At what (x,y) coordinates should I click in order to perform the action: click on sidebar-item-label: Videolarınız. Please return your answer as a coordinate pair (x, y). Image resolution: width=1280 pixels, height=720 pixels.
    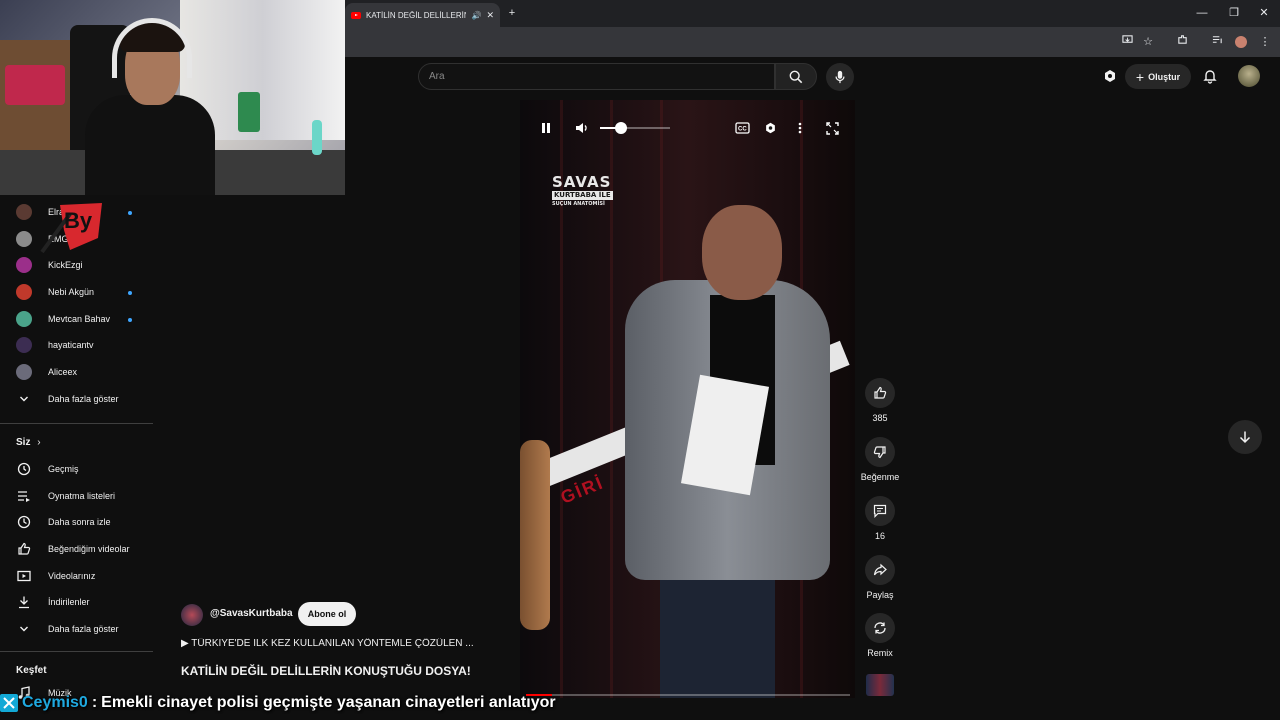
    Looking at the image, I should click on (72, 576).